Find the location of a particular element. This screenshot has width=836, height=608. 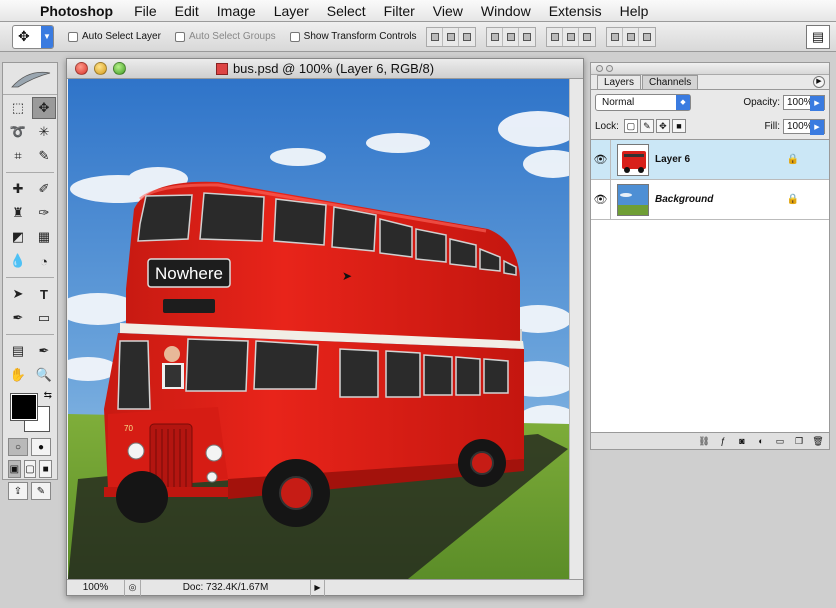

foreground-color-swatch is located at coordinates (24, 407).